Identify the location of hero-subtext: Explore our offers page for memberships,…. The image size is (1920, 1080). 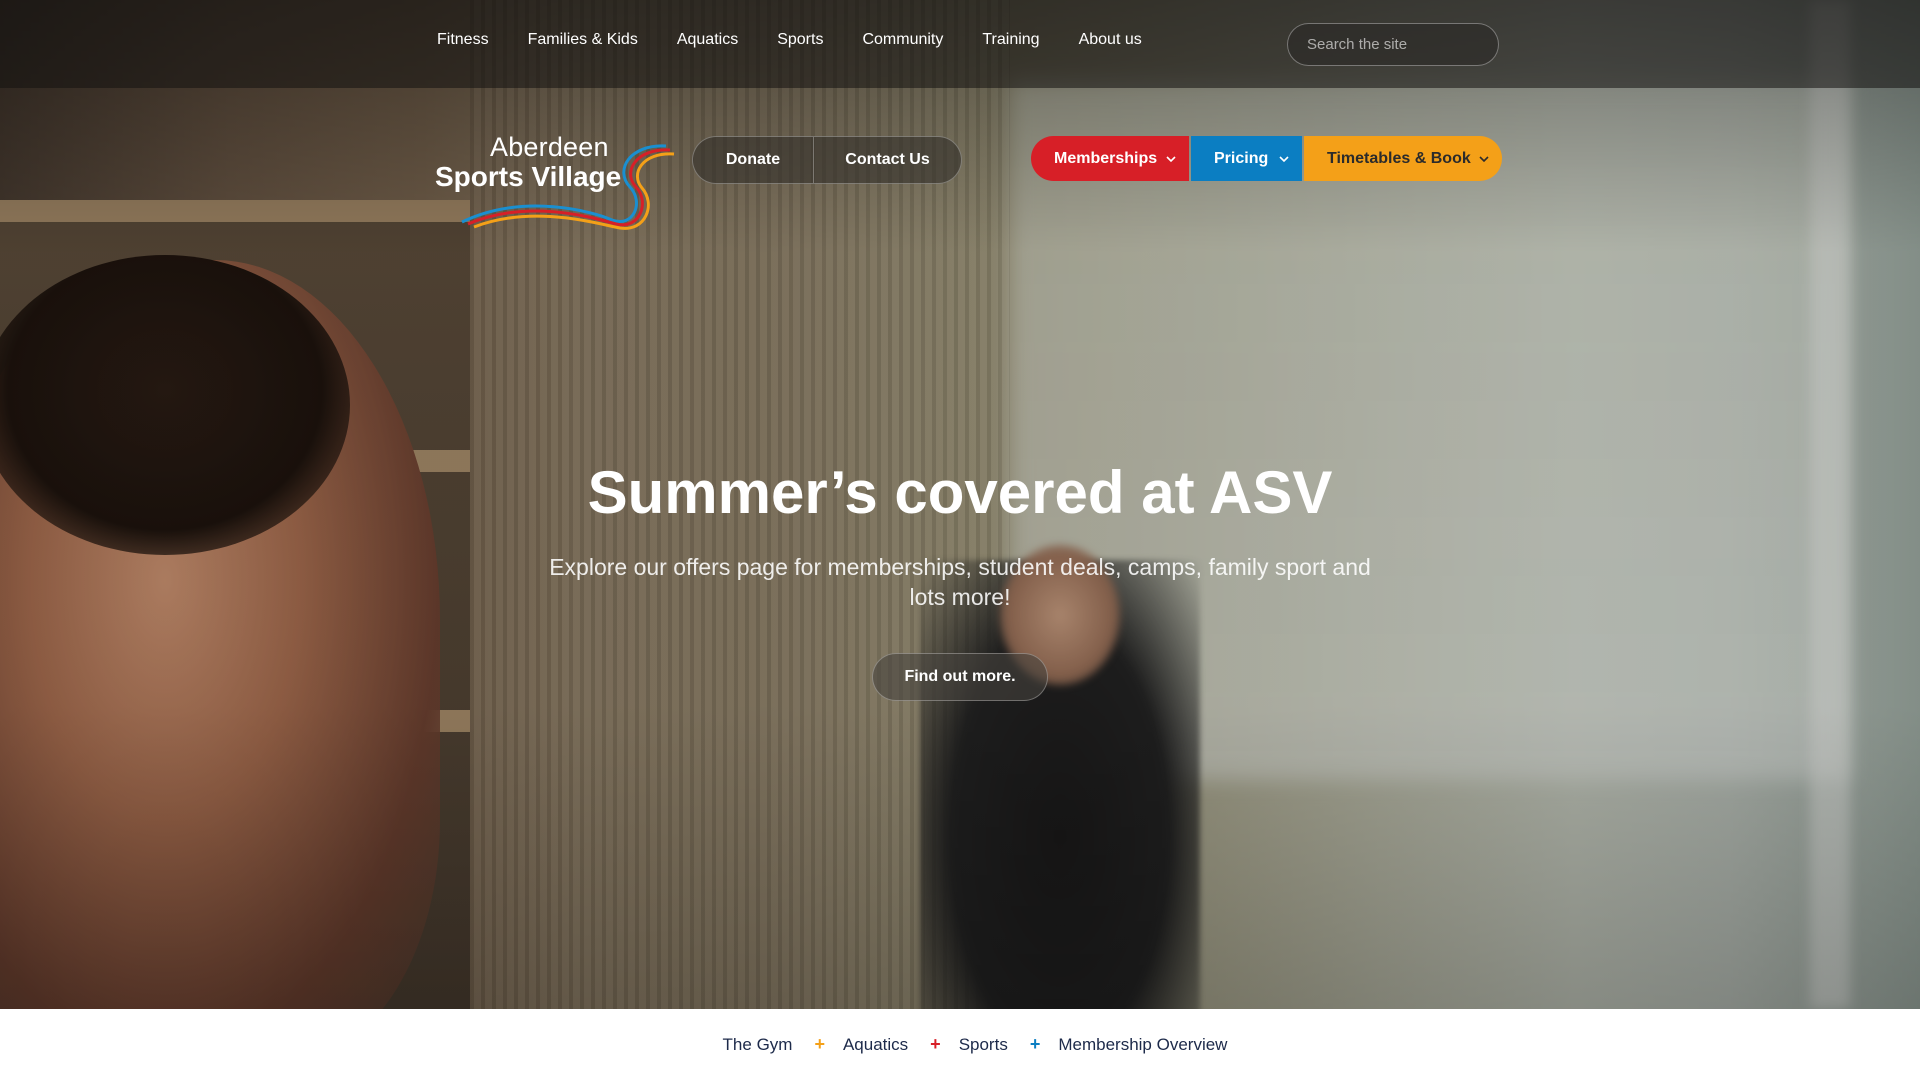
(960, 582).